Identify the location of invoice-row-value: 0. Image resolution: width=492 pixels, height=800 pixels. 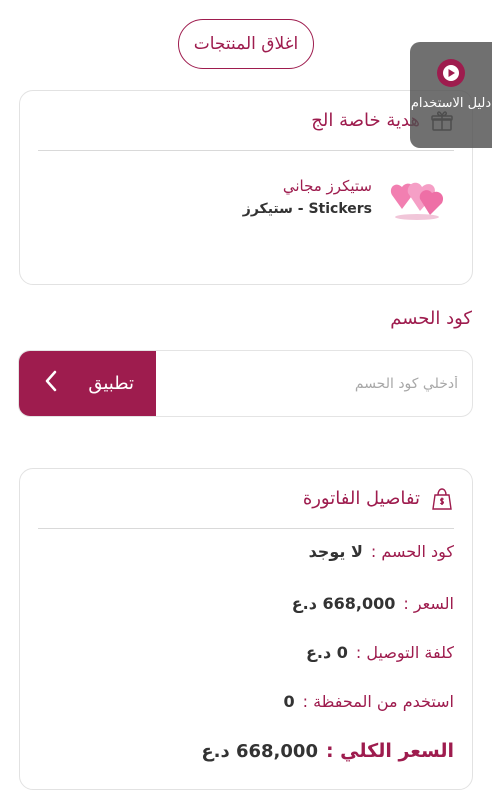
(289, 701).